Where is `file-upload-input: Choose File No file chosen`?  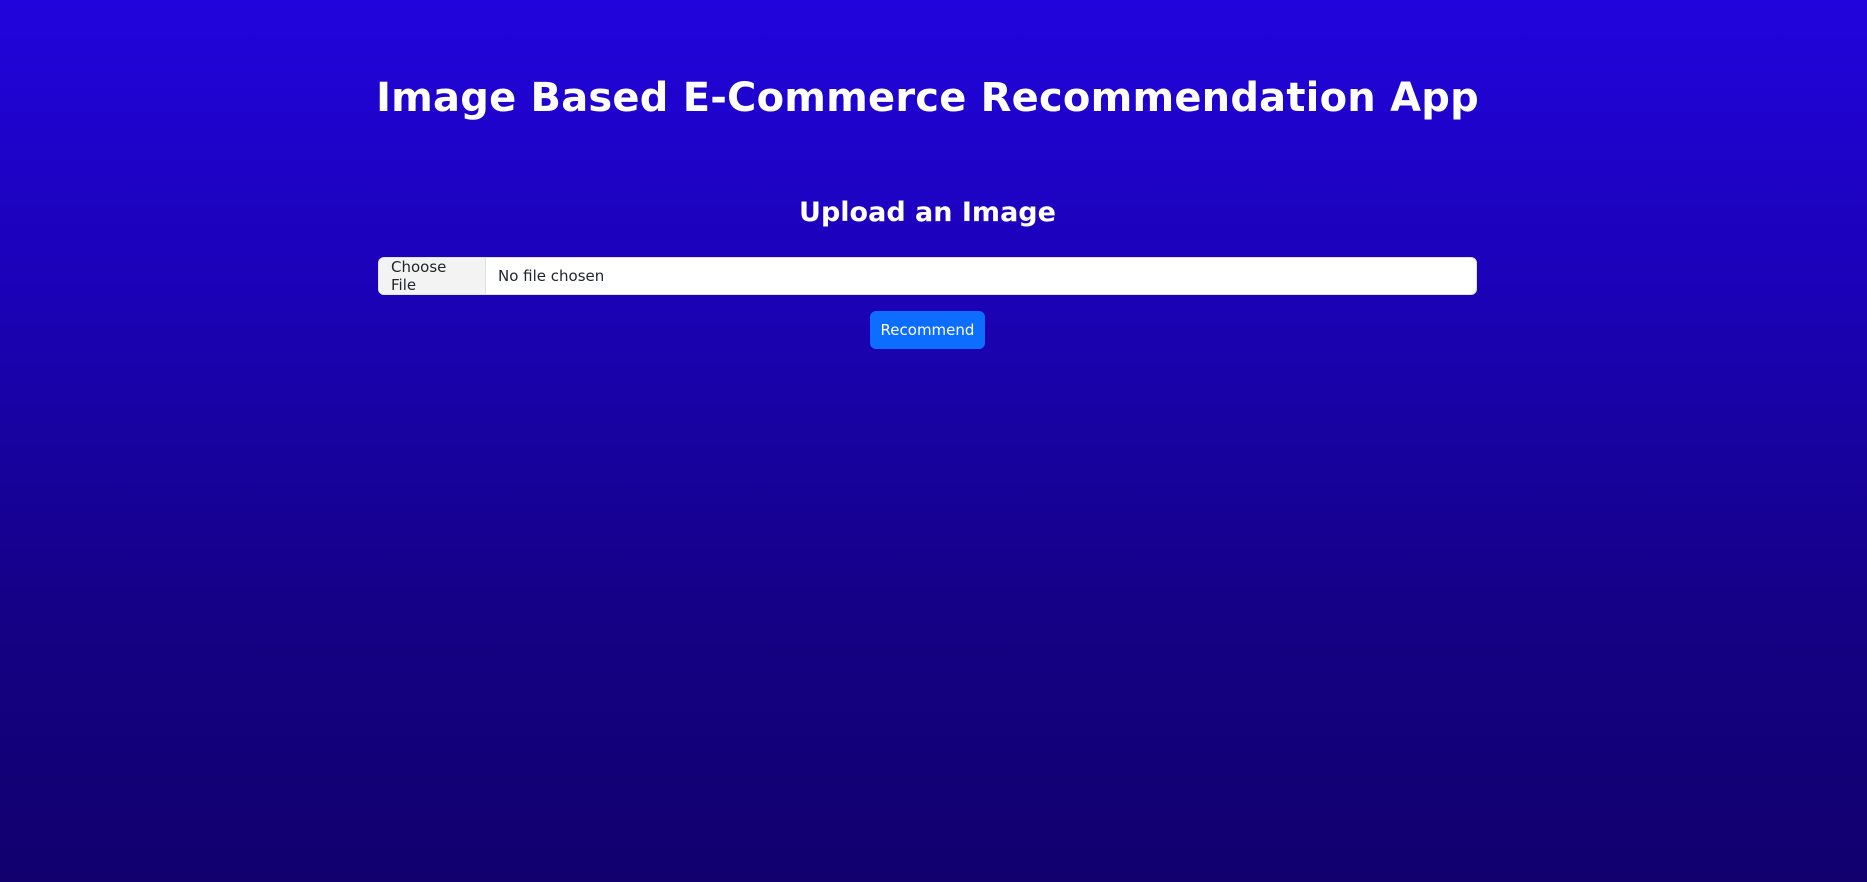 file-upload-input: Choose File No file chosen is located at coordinates (927, 276).